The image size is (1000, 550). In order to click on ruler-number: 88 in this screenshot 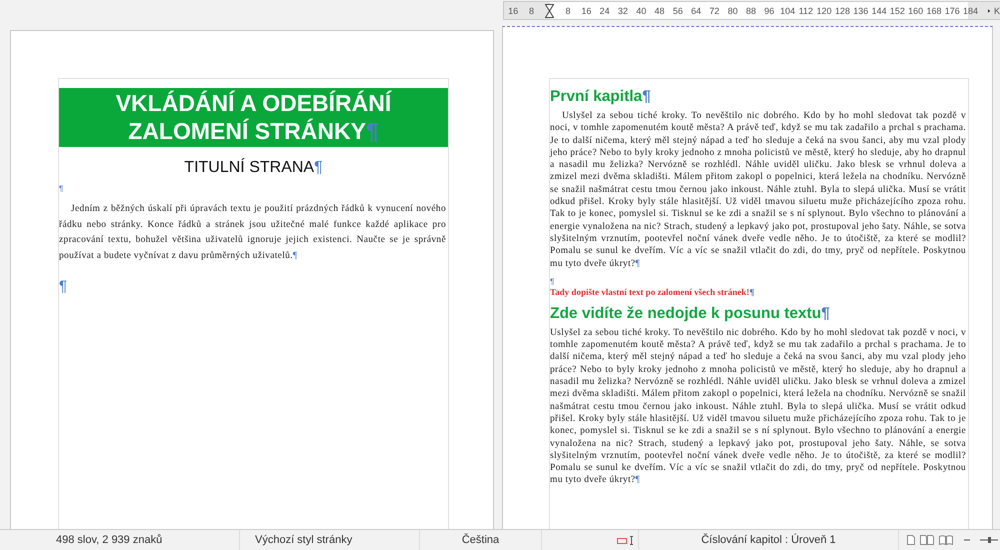, I will do `click(751, 11)`.